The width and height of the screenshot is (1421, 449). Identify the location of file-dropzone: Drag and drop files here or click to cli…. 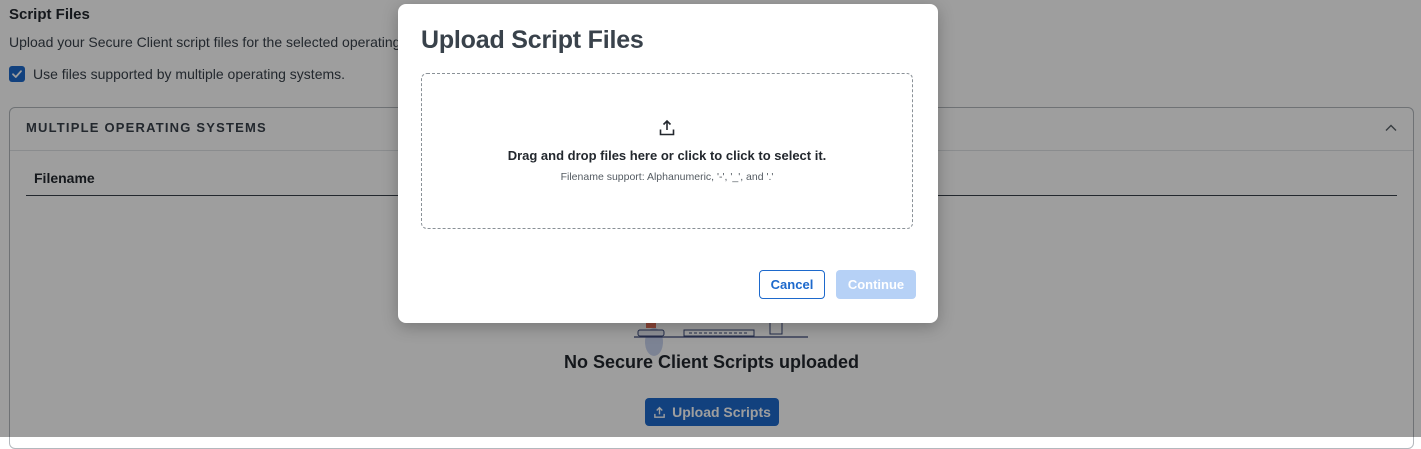
(667, 151).